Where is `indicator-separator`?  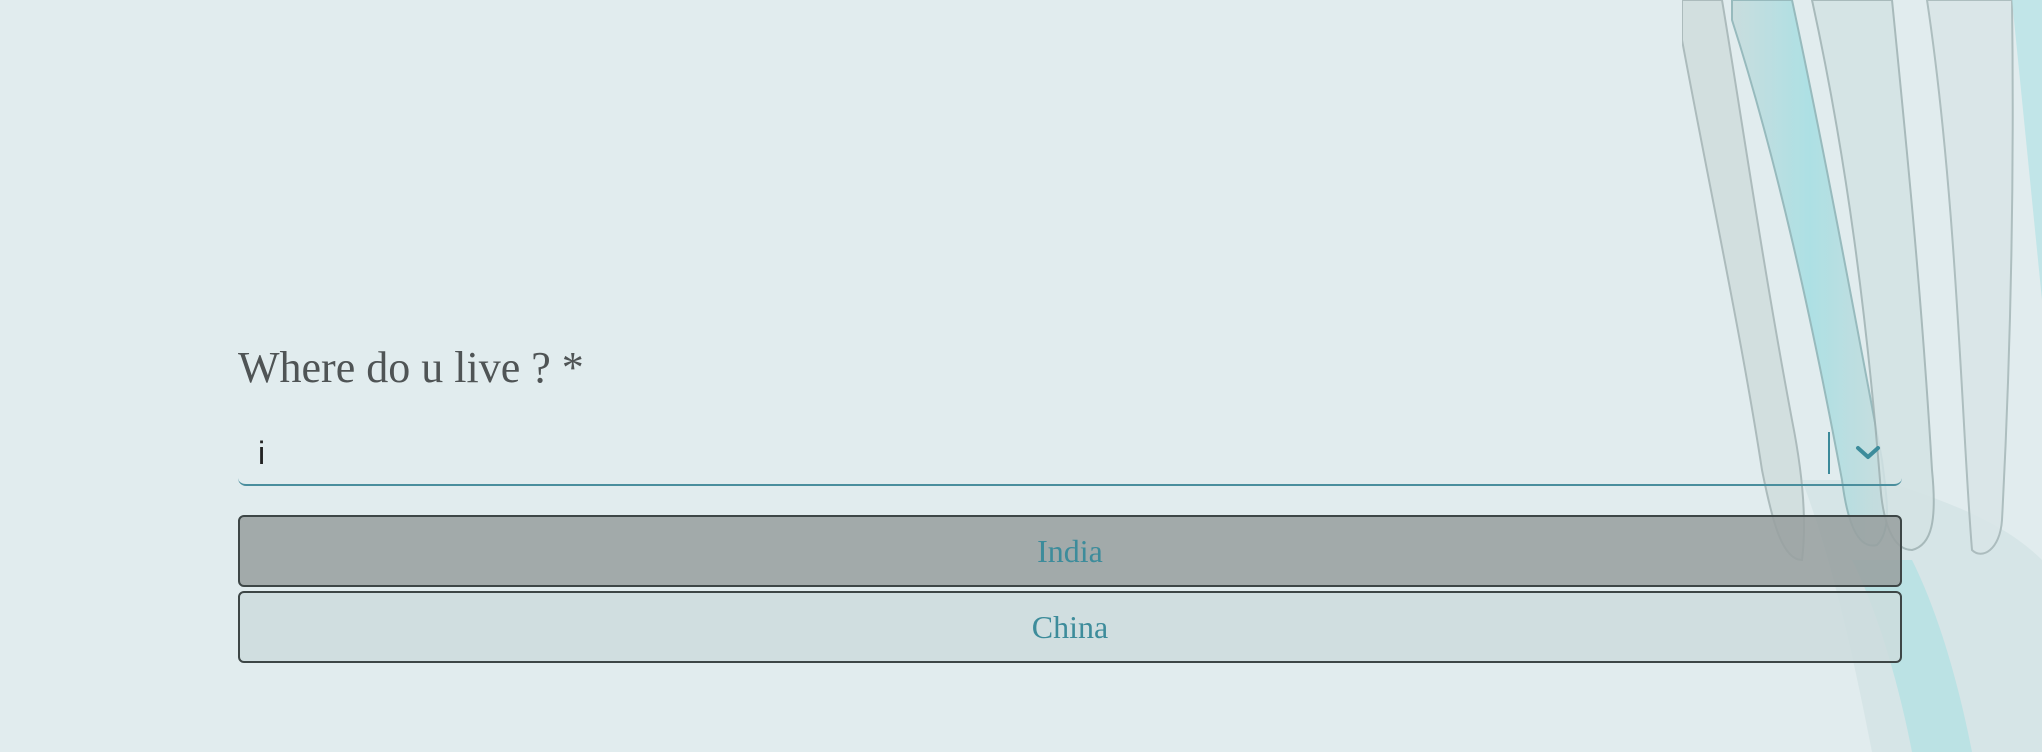
indicator-separator is located at coordinates (1829, 453).